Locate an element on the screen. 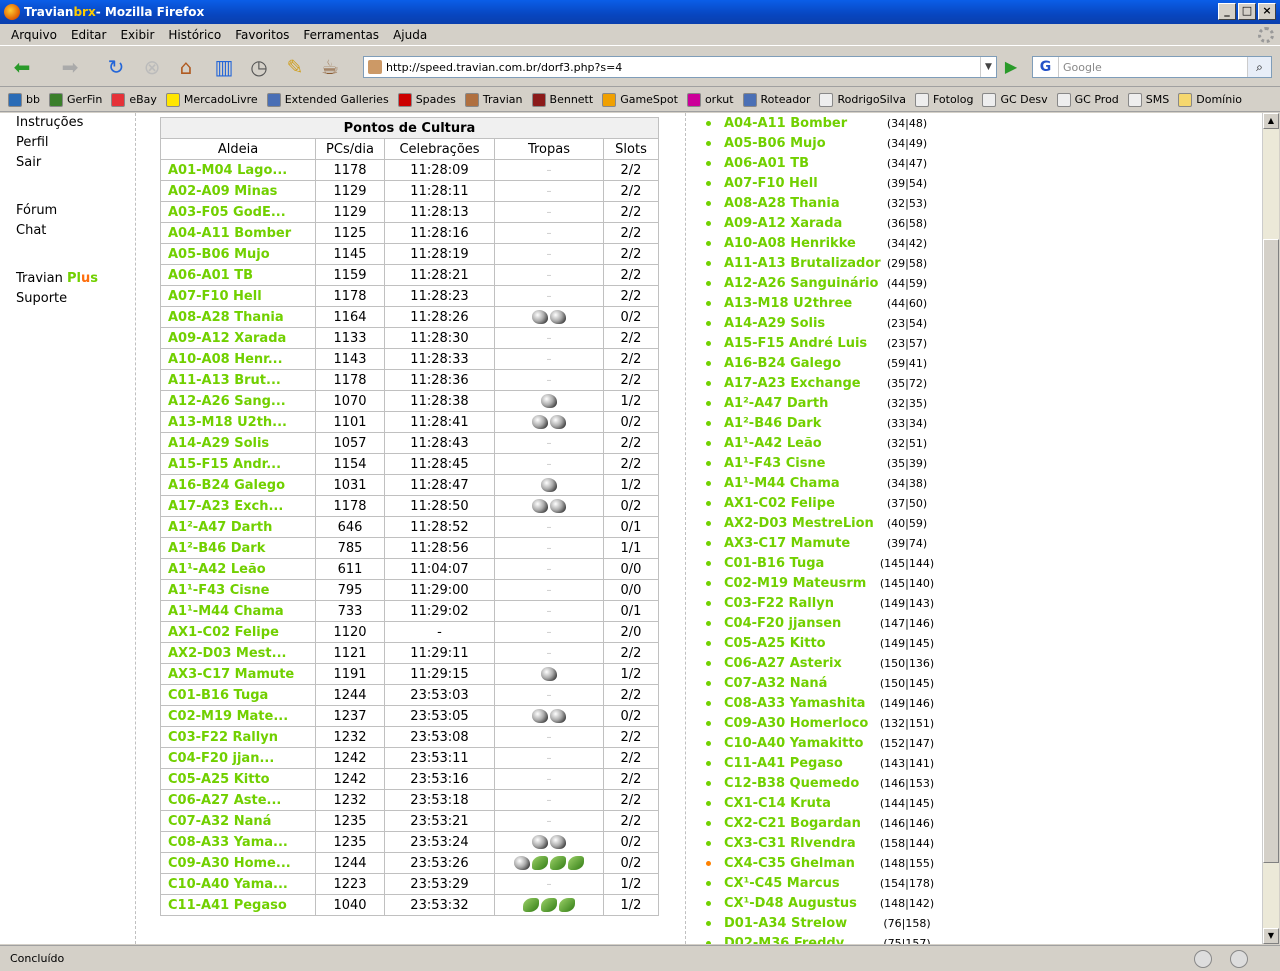  scroll-thumb is located at coordinates (1271, 551).